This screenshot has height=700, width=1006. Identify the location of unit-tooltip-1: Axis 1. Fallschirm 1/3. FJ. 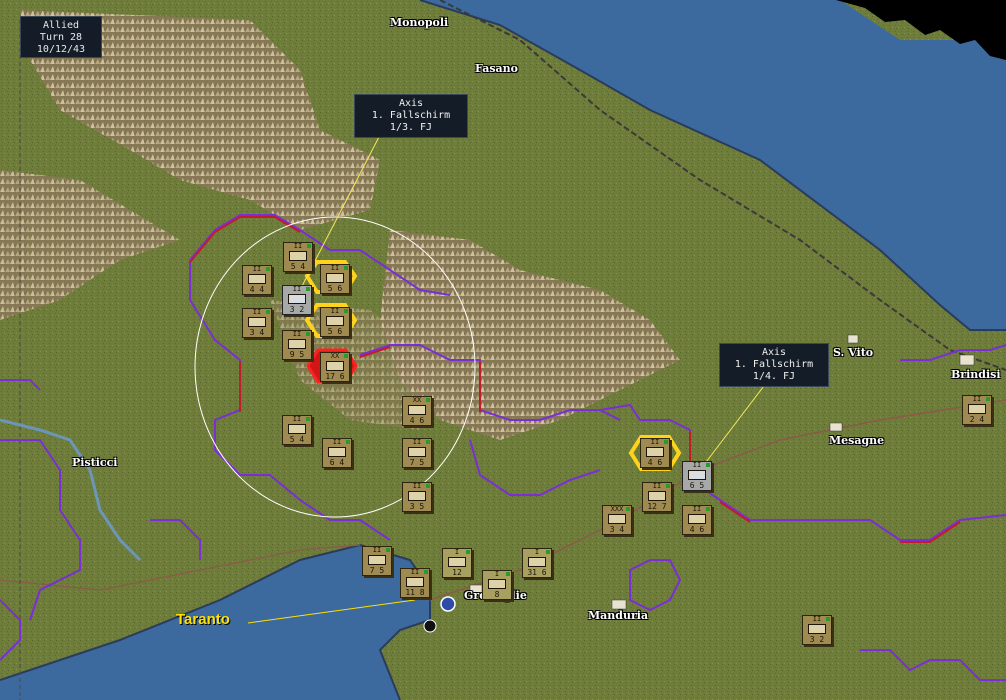
(411, 116).